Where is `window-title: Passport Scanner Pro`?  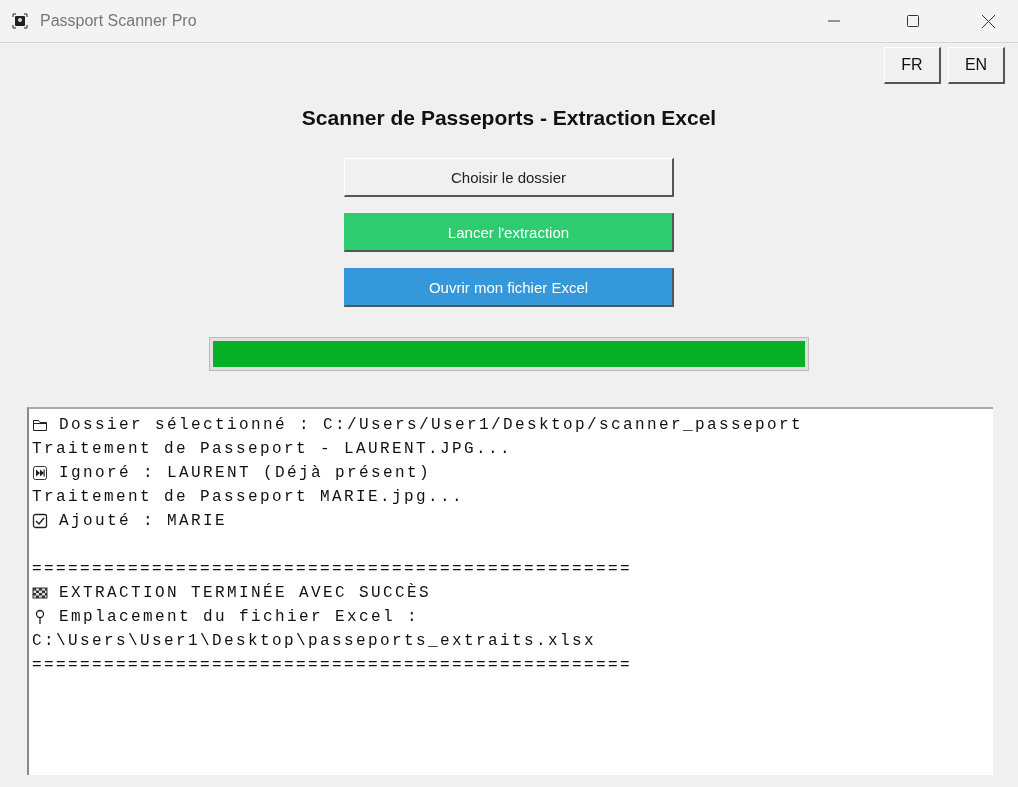
window-title: Passport Scanner Pro is located at coordinates (118, 21).